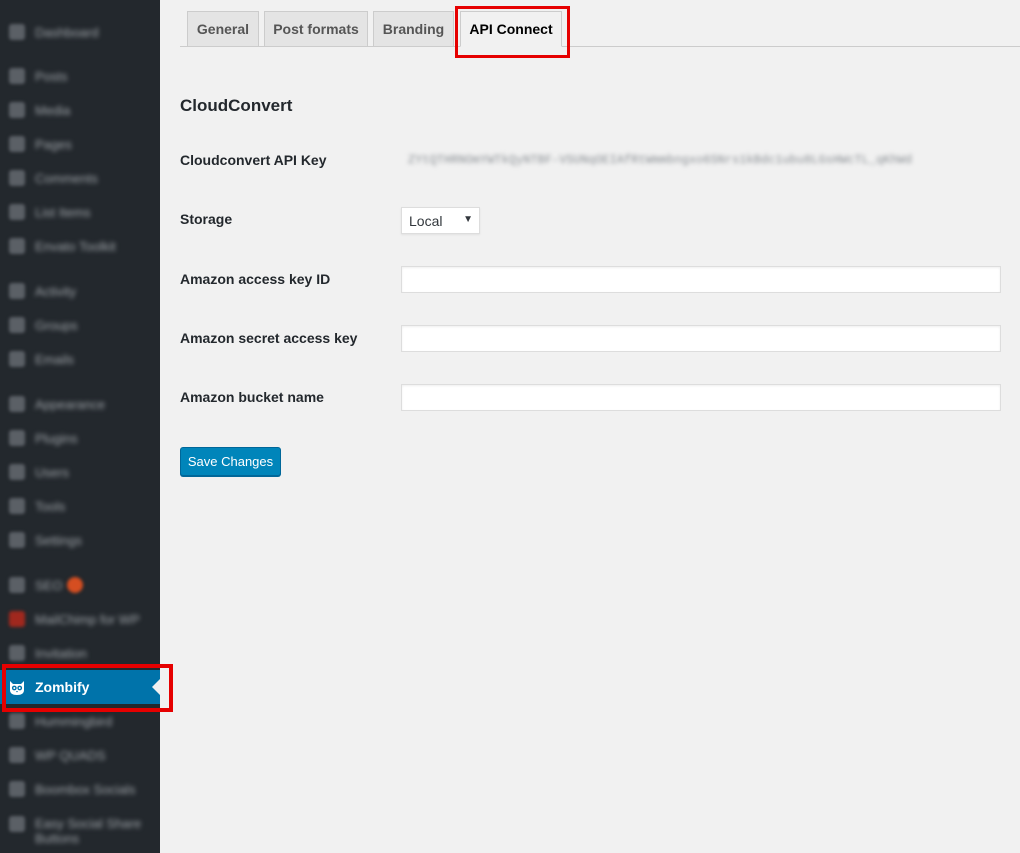 The height and width of the screenshot is (853, 1020). Describe the element at coordinates (88, 831) in the screenshot. I see `sidebar-item-label: Easy Social Share Buttons` at that location.